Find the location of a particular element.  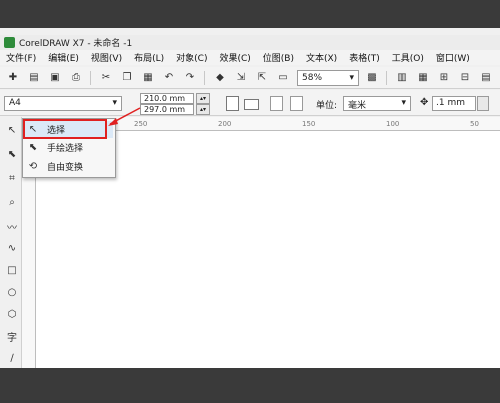

annotation-arrow-head is located at coordinates (113, 122).